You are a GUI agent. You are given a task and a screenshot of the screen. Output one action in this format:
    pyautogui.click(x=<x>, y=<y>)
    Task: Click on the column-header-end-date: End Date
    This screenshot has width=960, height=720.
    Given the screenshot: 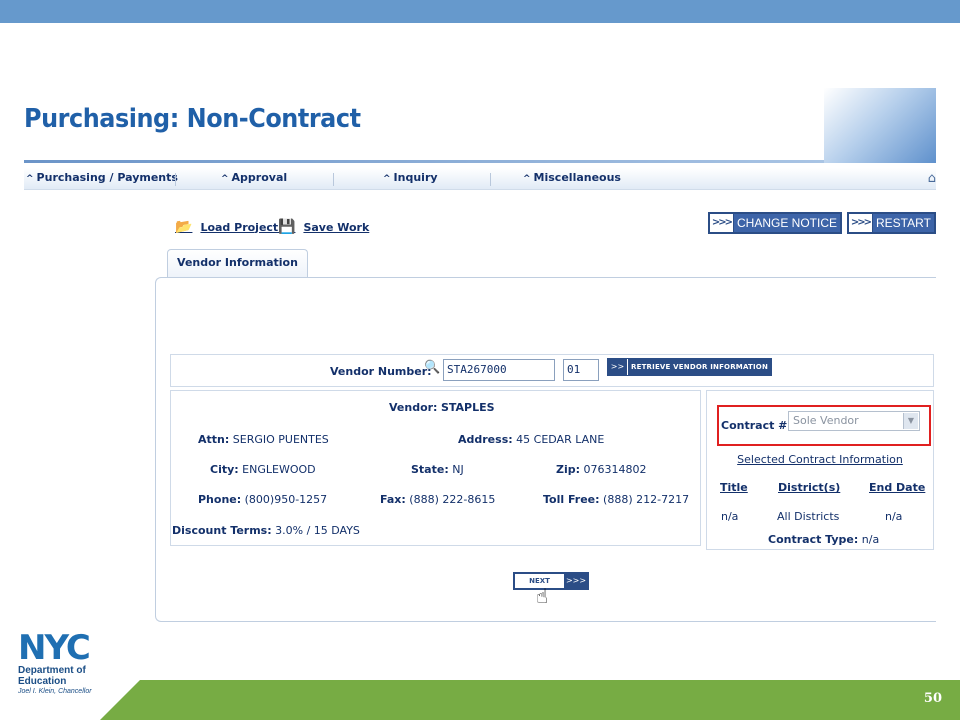 What is the action you would take?
    pyautogui.click(x=897, y=487)
    